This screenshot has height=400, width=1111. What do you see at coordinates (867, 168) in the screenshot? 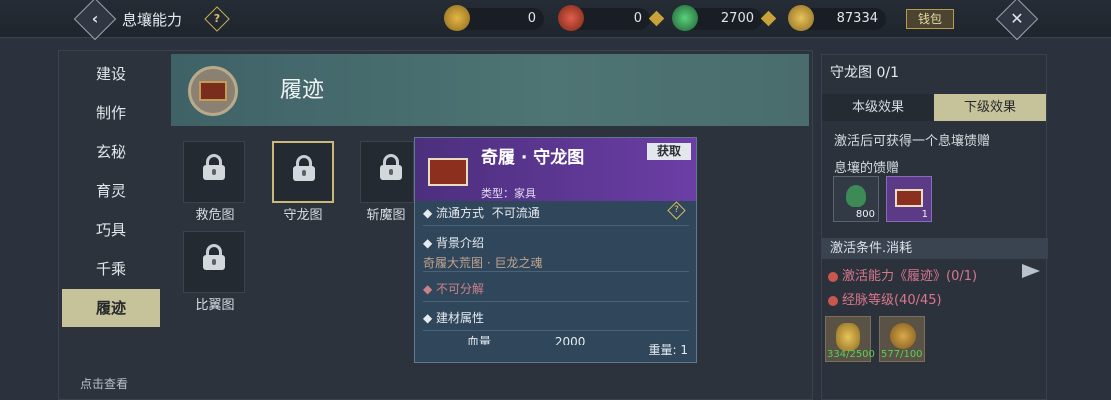
I see `gift-label: 息壤的馈赠` at bounding box center [867, 168].